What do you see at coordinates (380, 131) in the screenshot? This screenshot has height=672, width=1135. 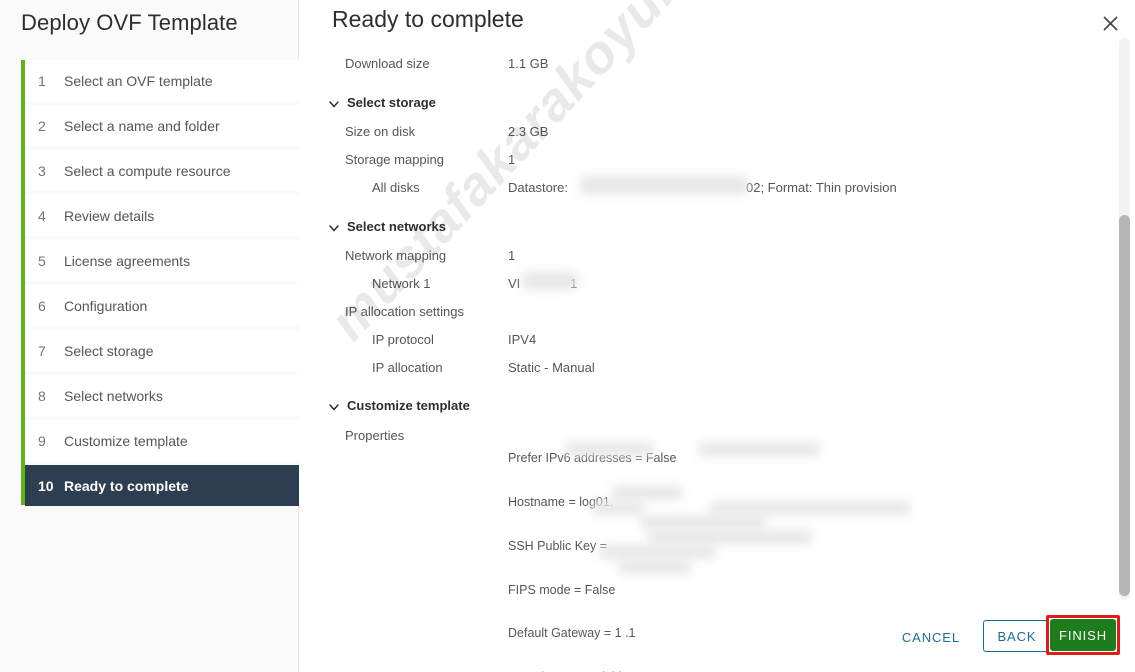 I see `label-size-on-disk: Size on disk` at bounding box center [380, 131].